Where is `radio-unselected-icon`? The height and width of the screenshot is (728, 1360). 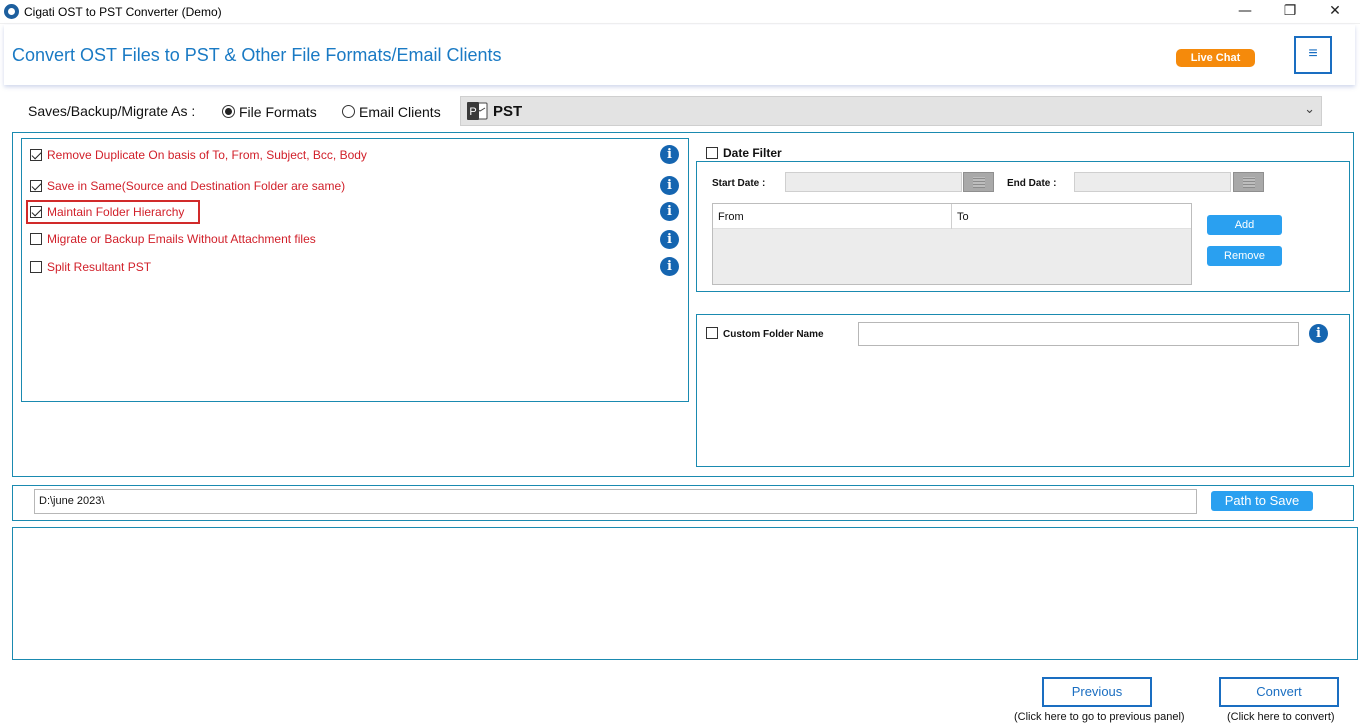
radio-unselected-icon is located at coordinates (348, 111).